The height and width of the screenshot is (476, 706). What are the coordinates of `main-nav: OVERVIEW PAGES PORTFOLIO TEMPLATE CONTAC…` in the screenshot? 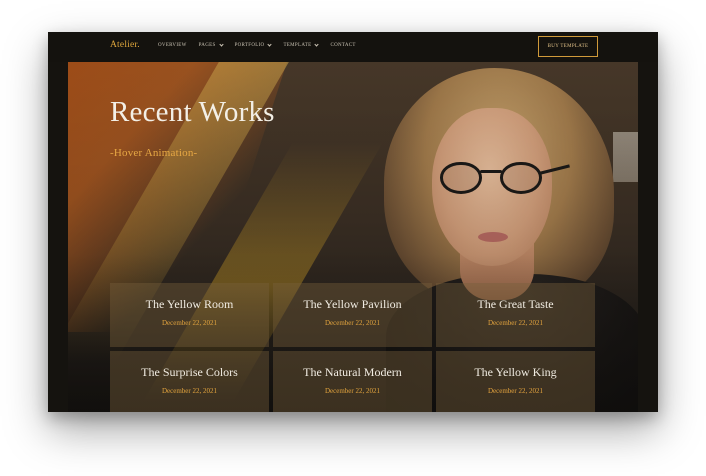 It's located at (257, 45).